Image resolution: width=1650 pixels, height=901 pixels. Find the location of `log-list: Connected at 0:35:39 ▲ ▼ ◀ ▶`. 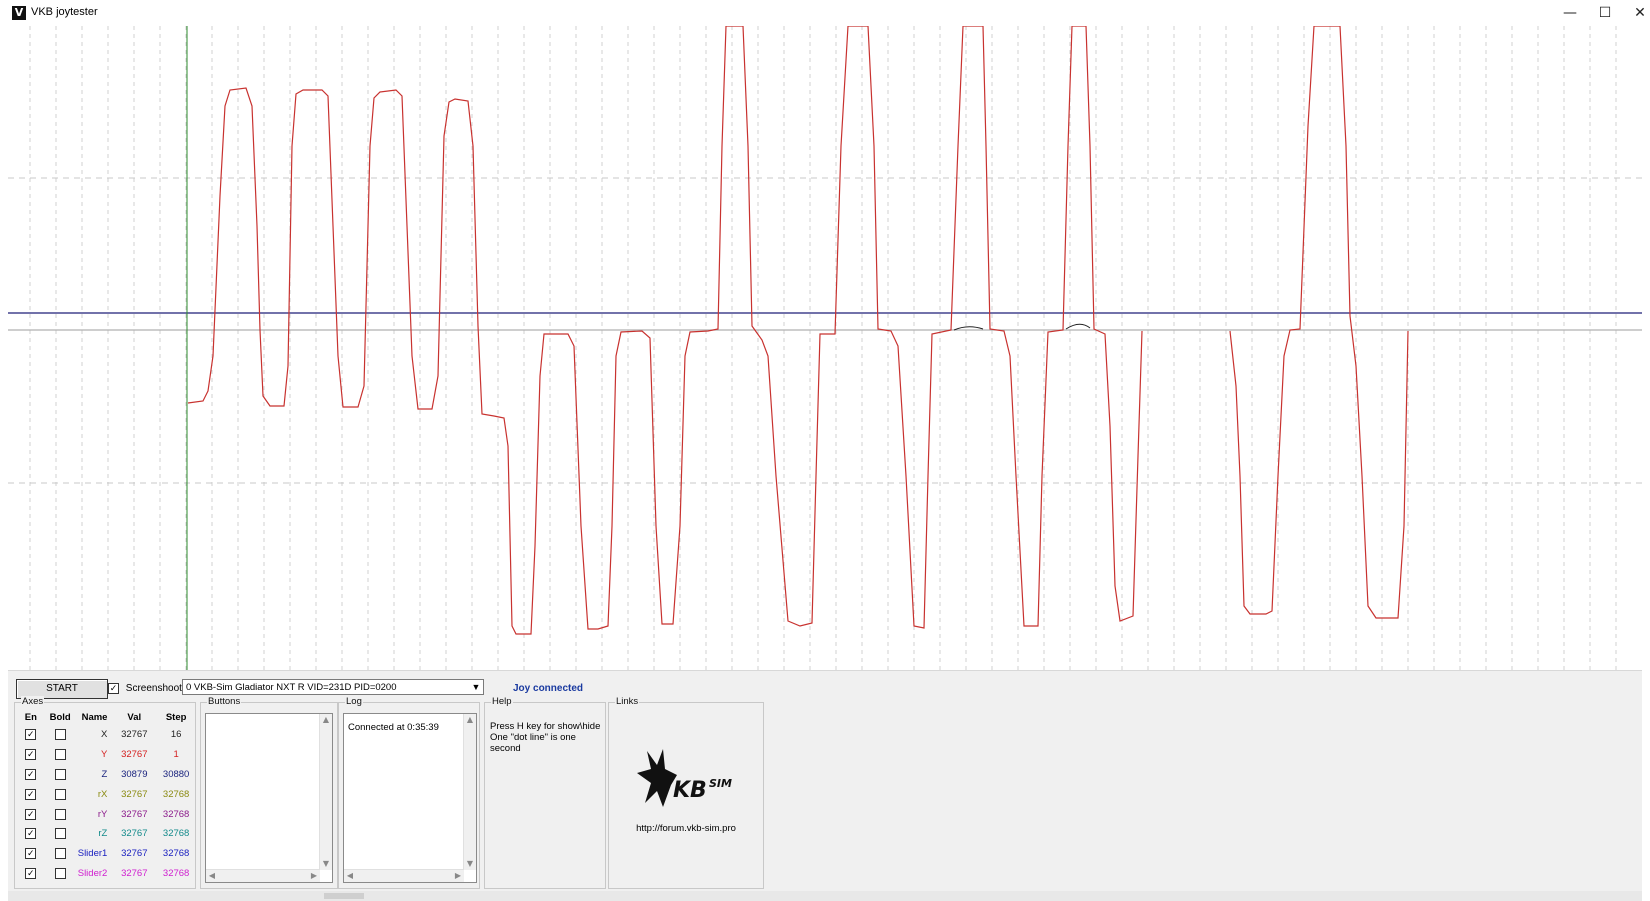

log-list: Connected at 0:35:39 ▲ ▼ ◀ ▶ is located at coordinates (410, 798).